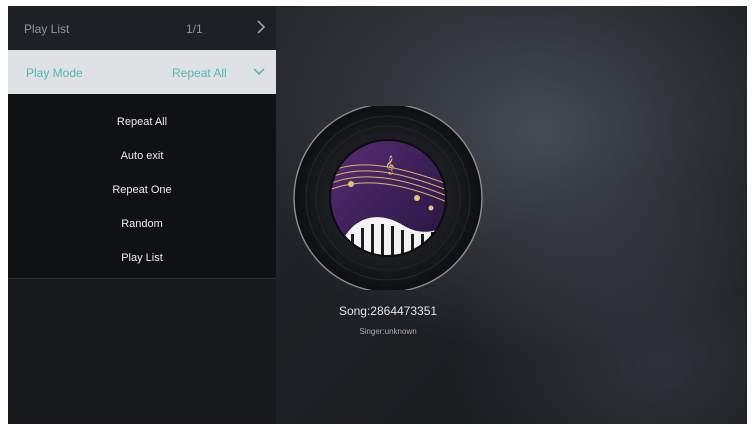 Image resolution: width=754 pixels, height=427 pixels. I want to click on playlist-row: Play List 1/1, so click(142, 28).